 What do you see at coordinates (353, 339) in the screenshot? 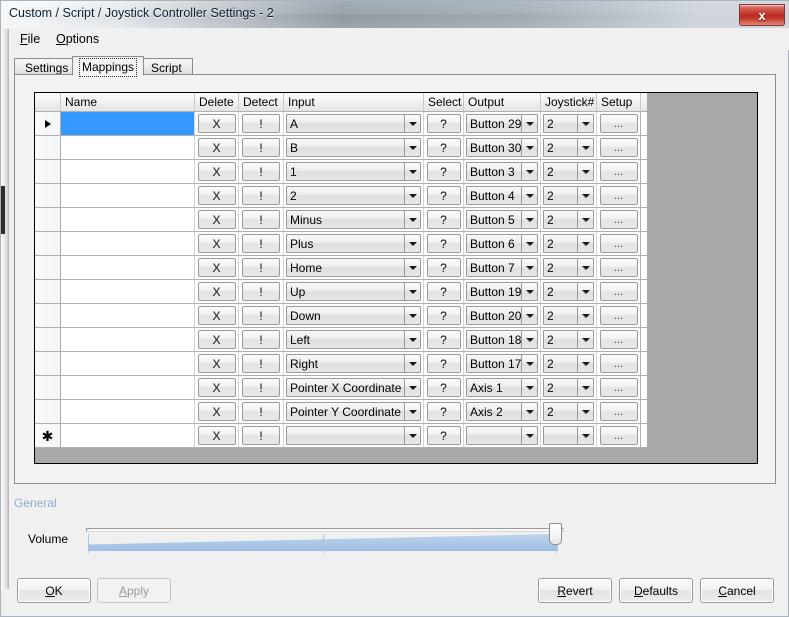
I see `input-combobox: Left` at bounding box center [353, 339].